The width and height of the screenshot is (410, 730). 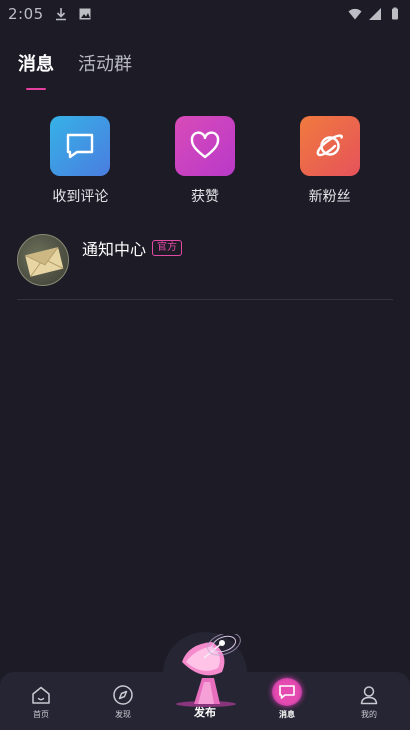 I want to click on received-comments-button: 收到评论, so click(x=80, y=161).